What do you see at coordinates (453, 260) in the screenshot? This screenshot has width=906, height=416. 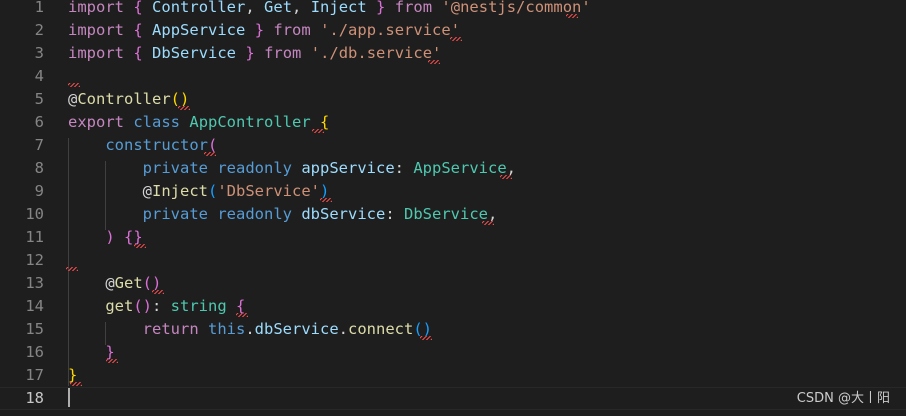 I see `code-line: 12` at bounding box center [453, 260].